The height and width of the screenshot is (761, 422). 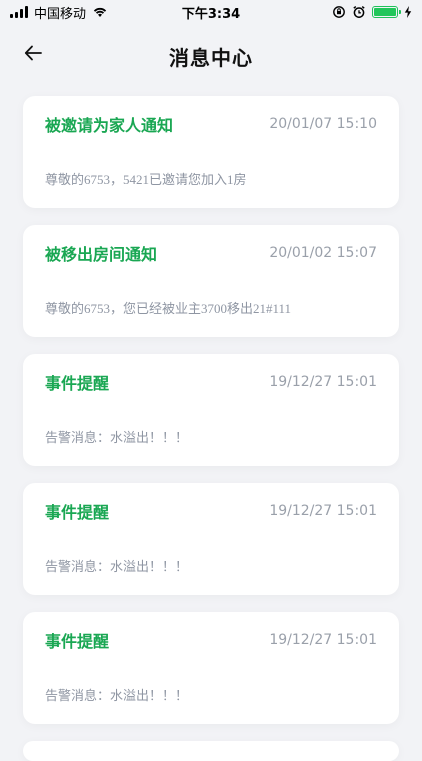 I want to click on status-right, so click(x=372, y=12).